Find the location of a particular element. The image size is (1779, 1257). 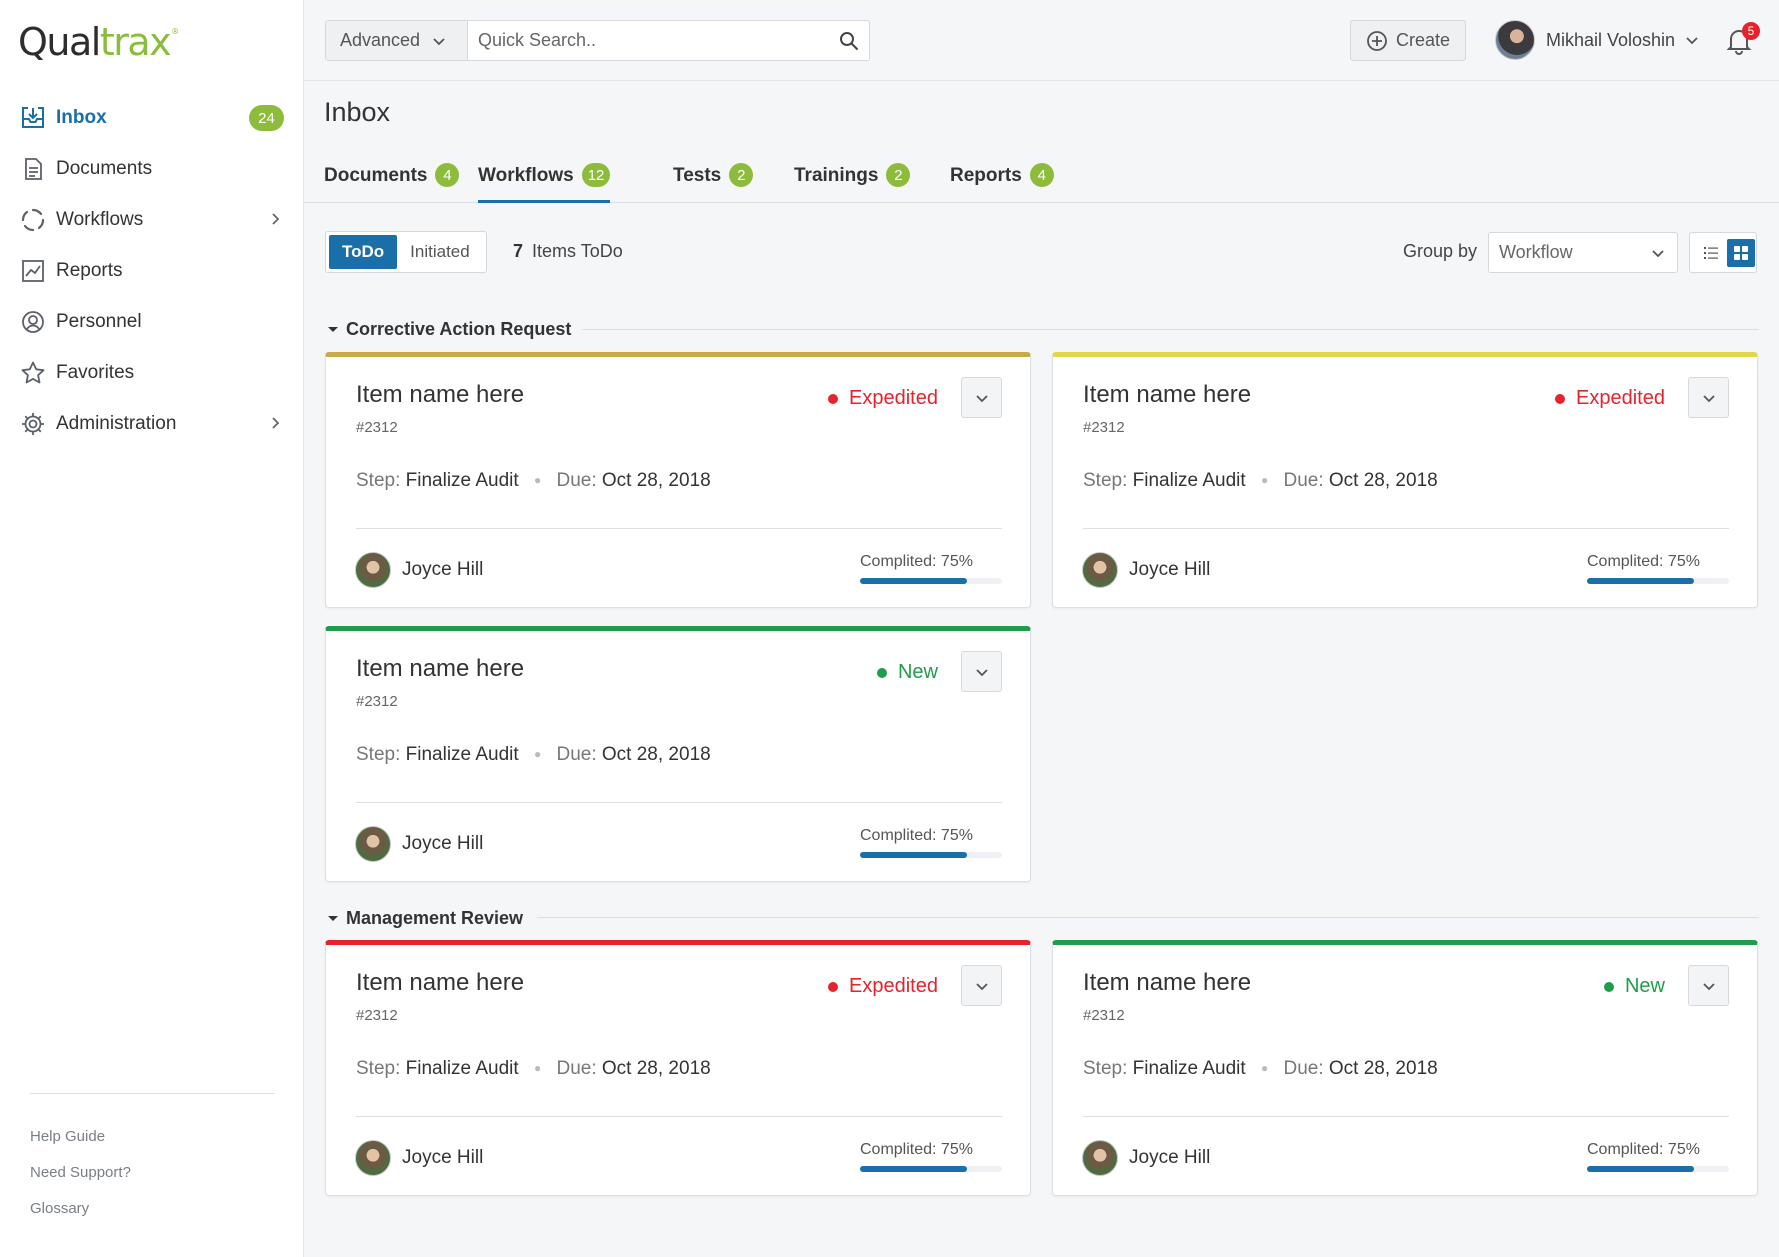

group-name: Management Review is located at coordinates (435, 917).